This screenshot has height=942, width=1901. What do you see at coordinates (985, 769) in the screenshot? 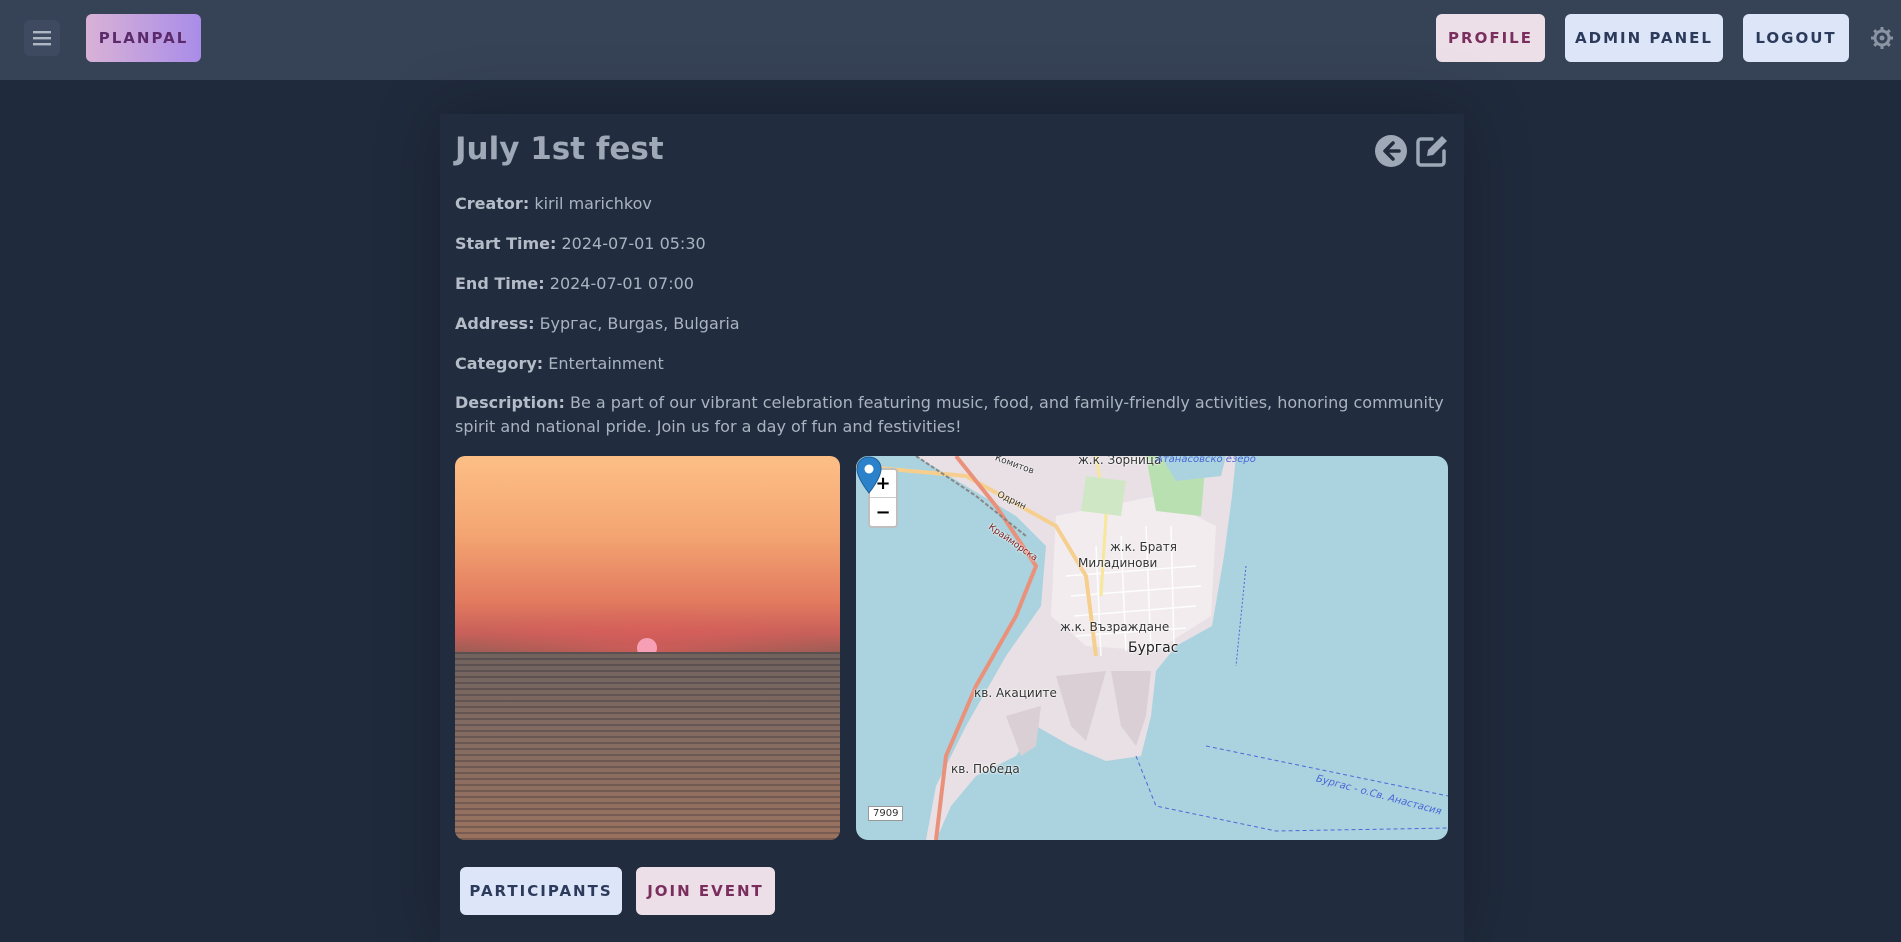
I see `map-label-pobeda: кв. Победа` at bounding box center [985, 769].